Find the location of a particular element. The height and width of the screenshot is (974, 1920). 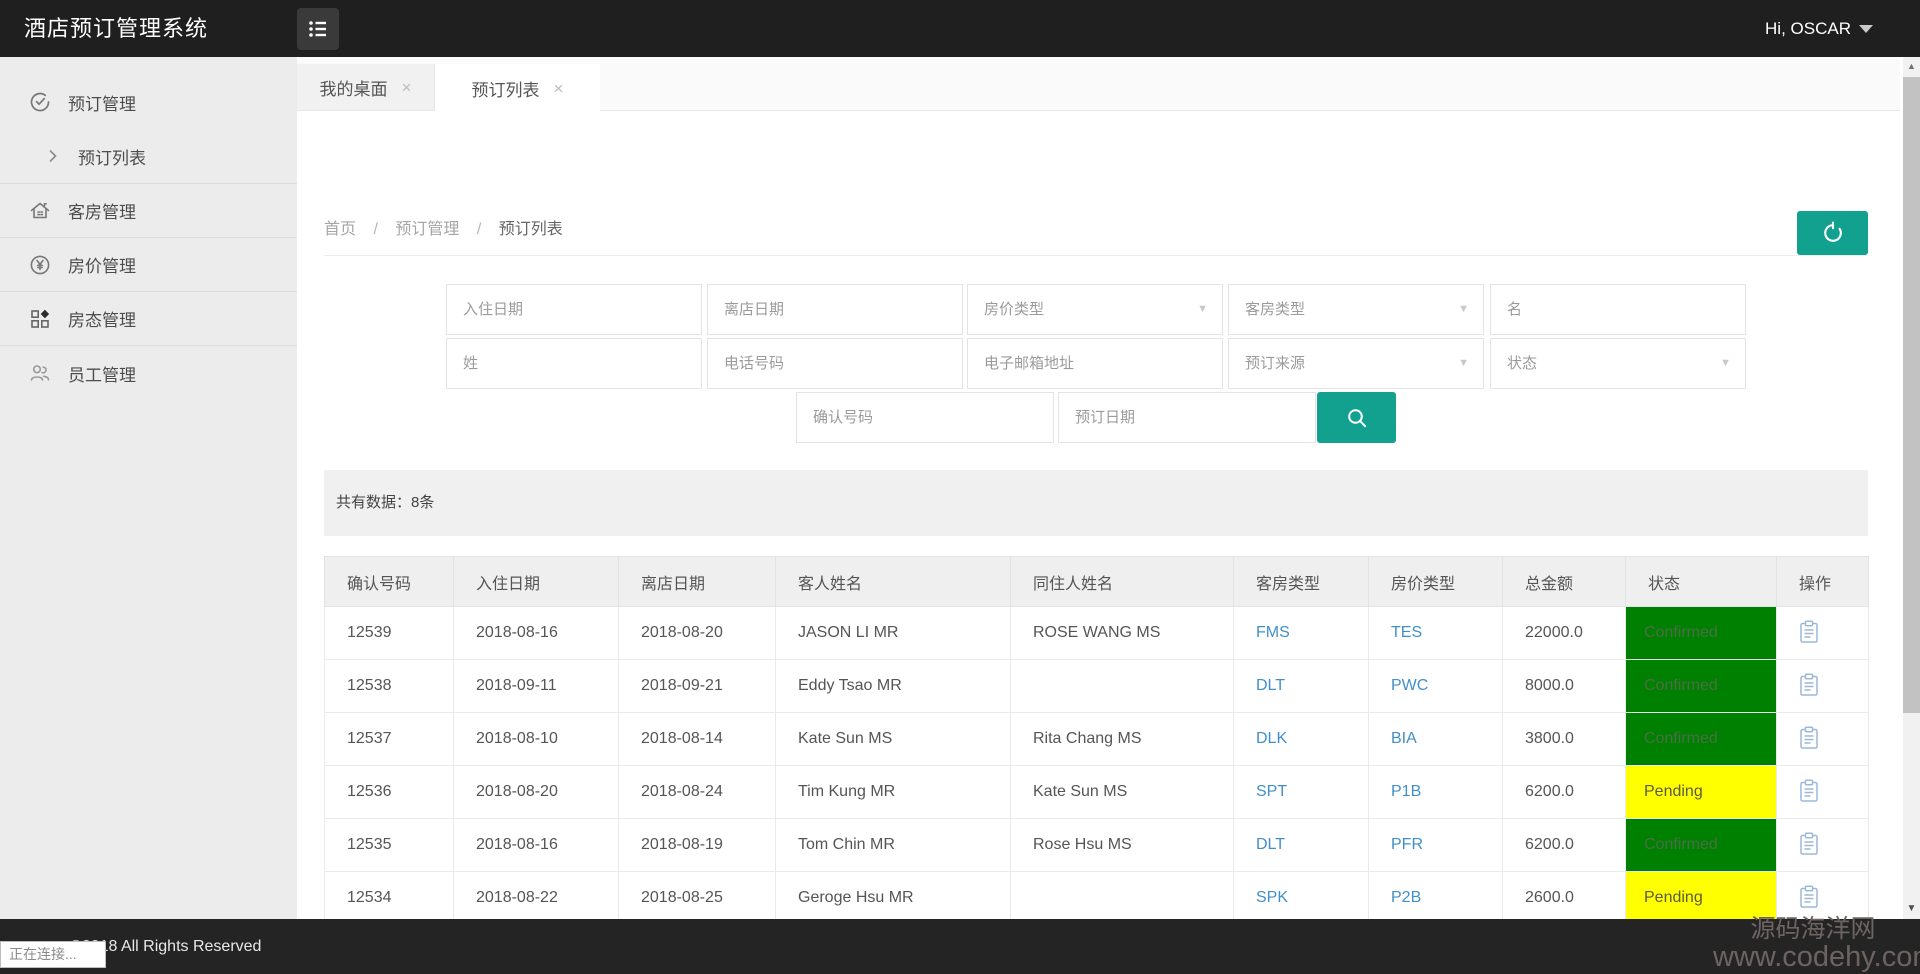

phone-input is located at coordinates (835, 363).